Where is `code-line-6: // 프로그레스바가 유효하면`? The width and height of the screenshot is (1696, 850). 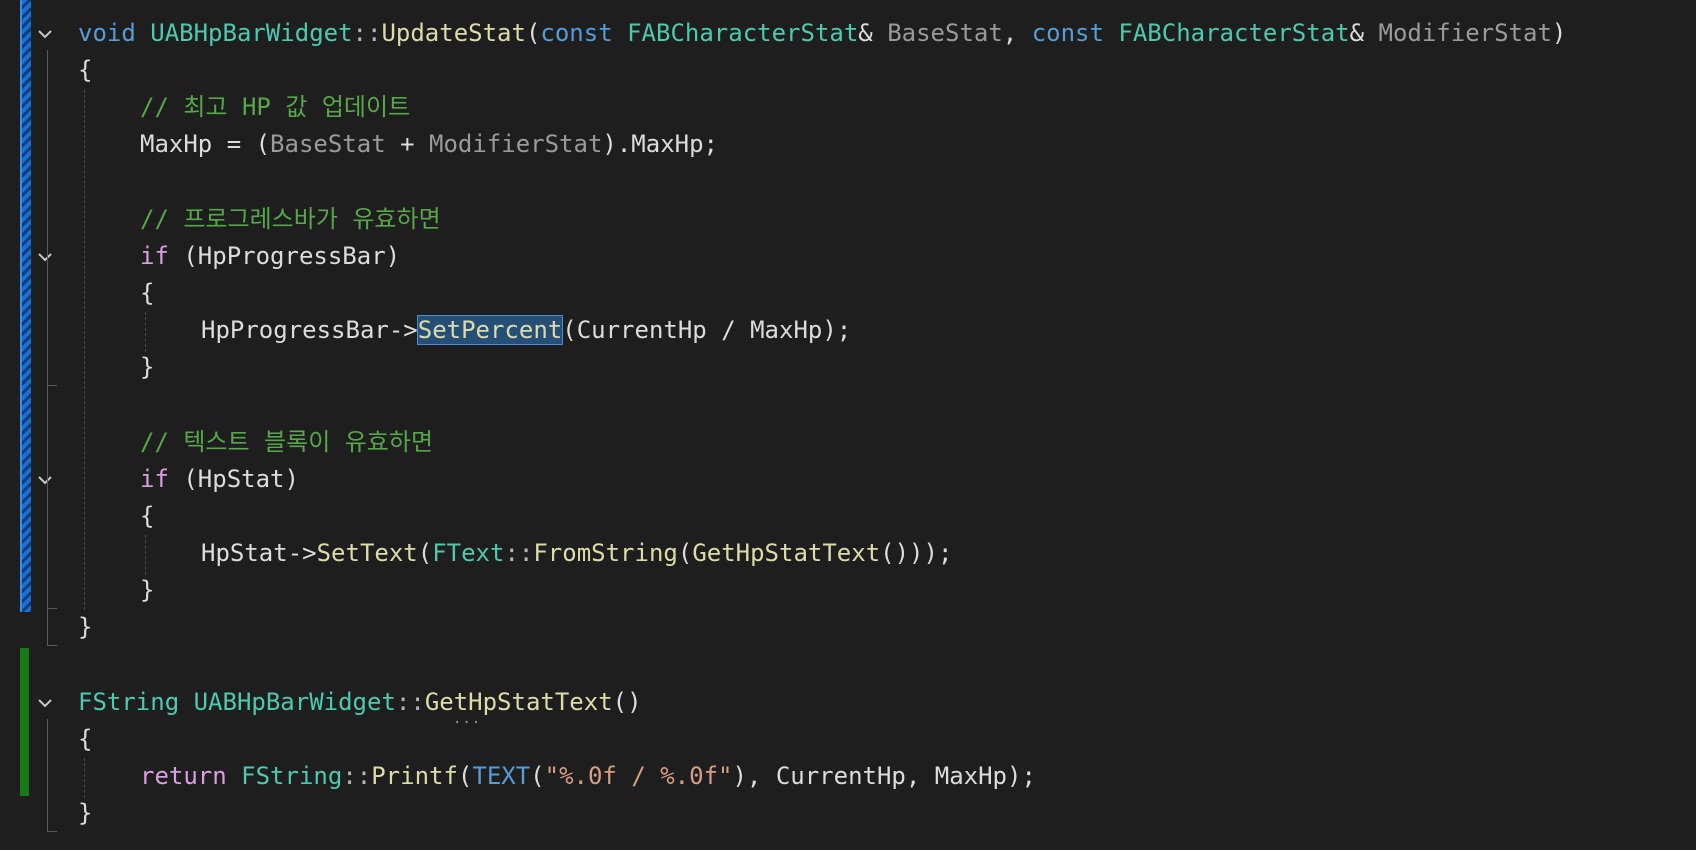 code-line-6: // 프로그레스바가 유효하면 is located at coordinates (290, 219).